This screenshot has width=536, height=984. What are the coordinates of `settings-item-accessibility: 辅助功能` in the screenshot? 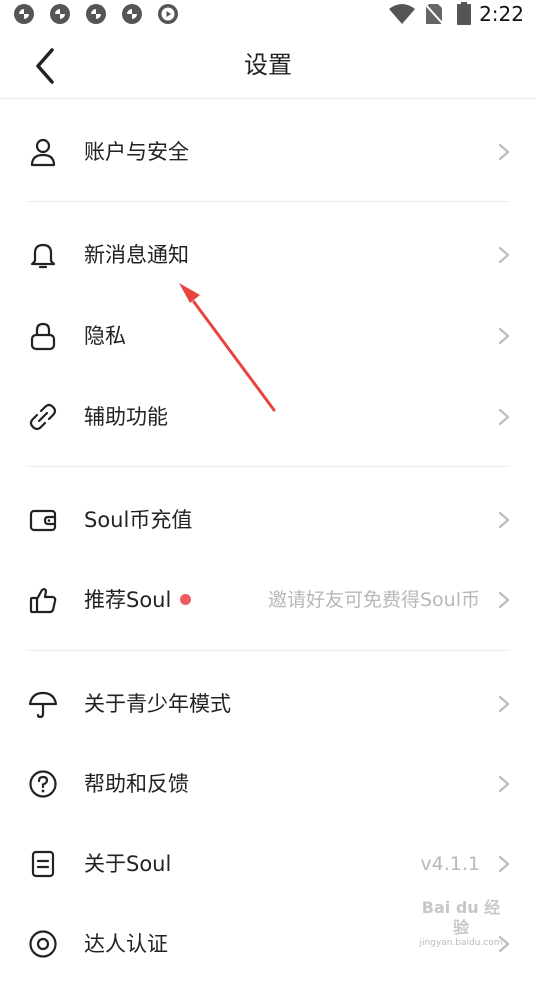 It's located at (268, 417).